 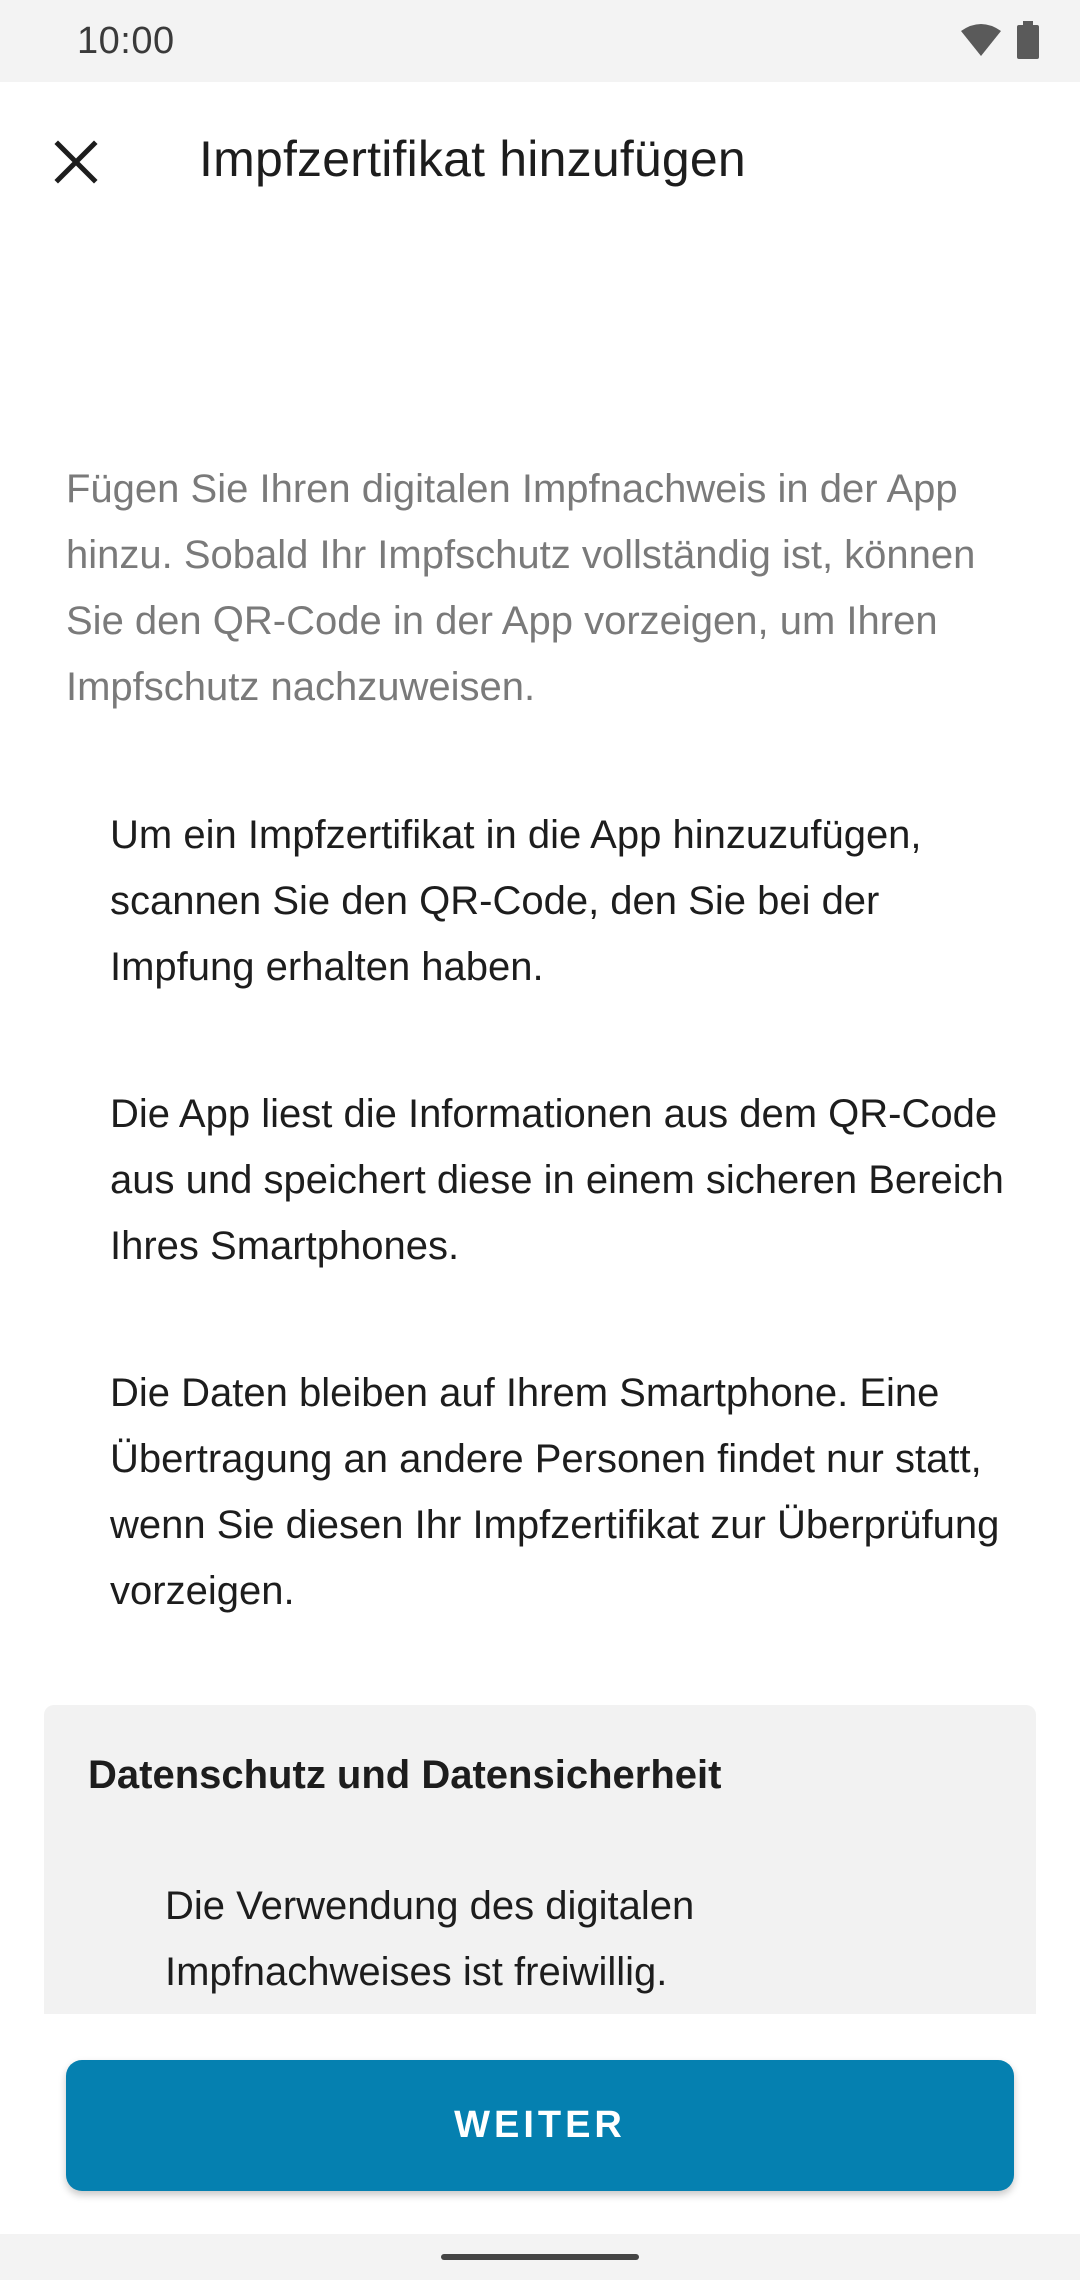 I want to click on status-bar: 10:00, so click(x=540, y=41).